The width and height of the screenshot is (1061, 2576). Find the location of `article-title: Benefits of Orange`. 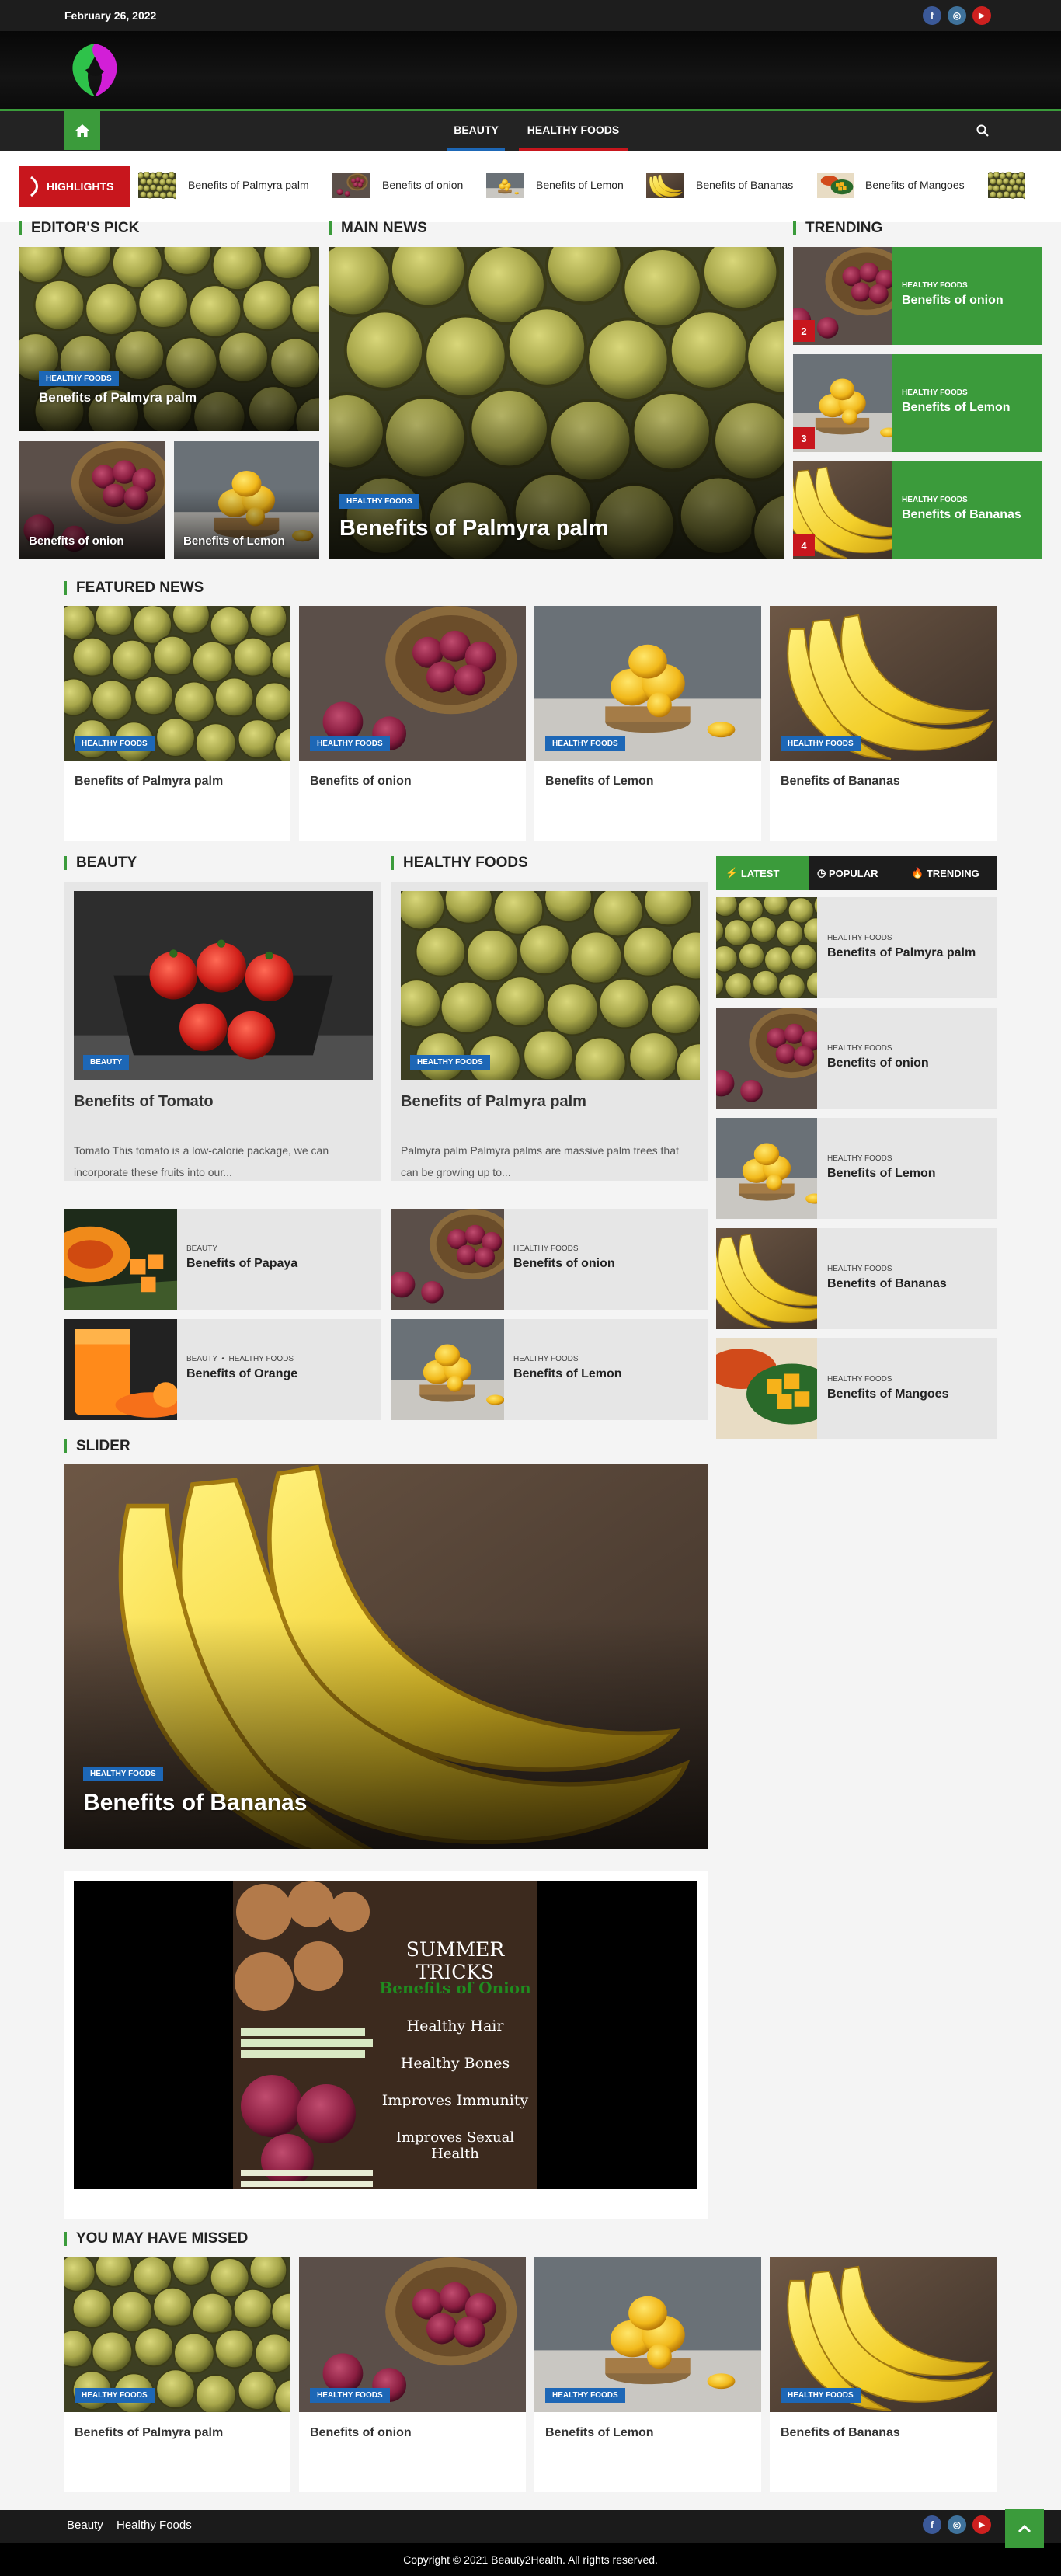

article-title: Benefits of Orange is located at coordinates (241, 1374).